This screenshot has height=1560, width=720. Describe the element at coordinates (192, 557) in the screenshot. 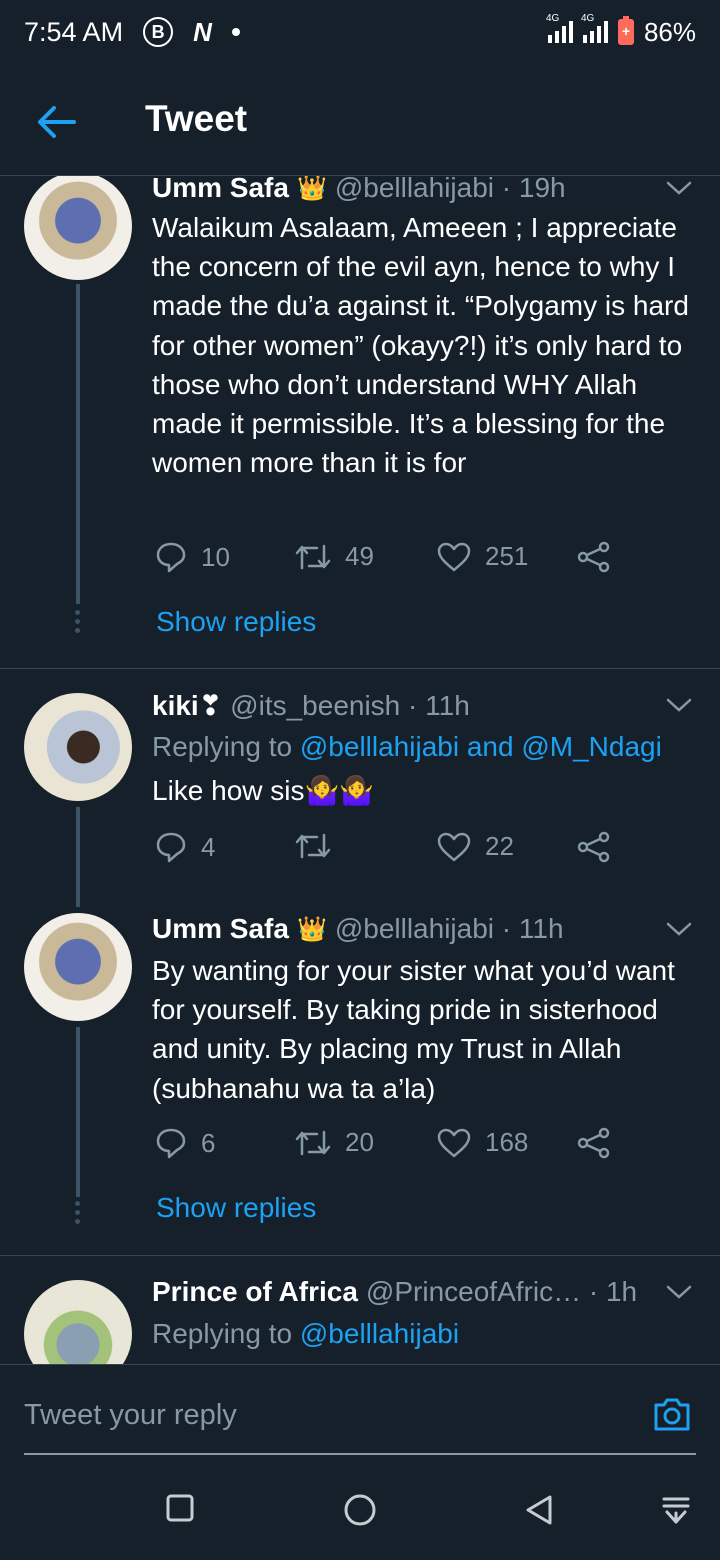

I see `reply-button: 10` at that location.